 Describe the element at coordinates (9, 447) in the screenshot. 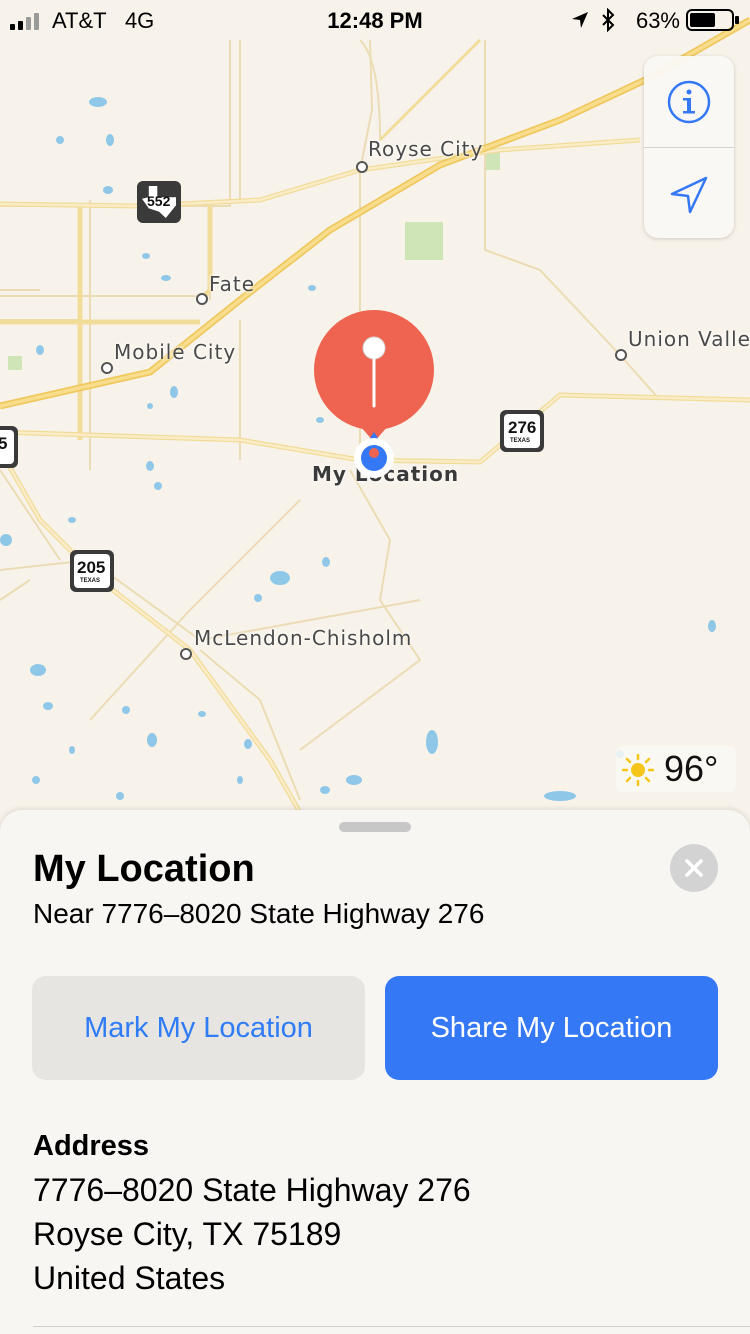

I see `highway-shield-partial: 5` at that location.